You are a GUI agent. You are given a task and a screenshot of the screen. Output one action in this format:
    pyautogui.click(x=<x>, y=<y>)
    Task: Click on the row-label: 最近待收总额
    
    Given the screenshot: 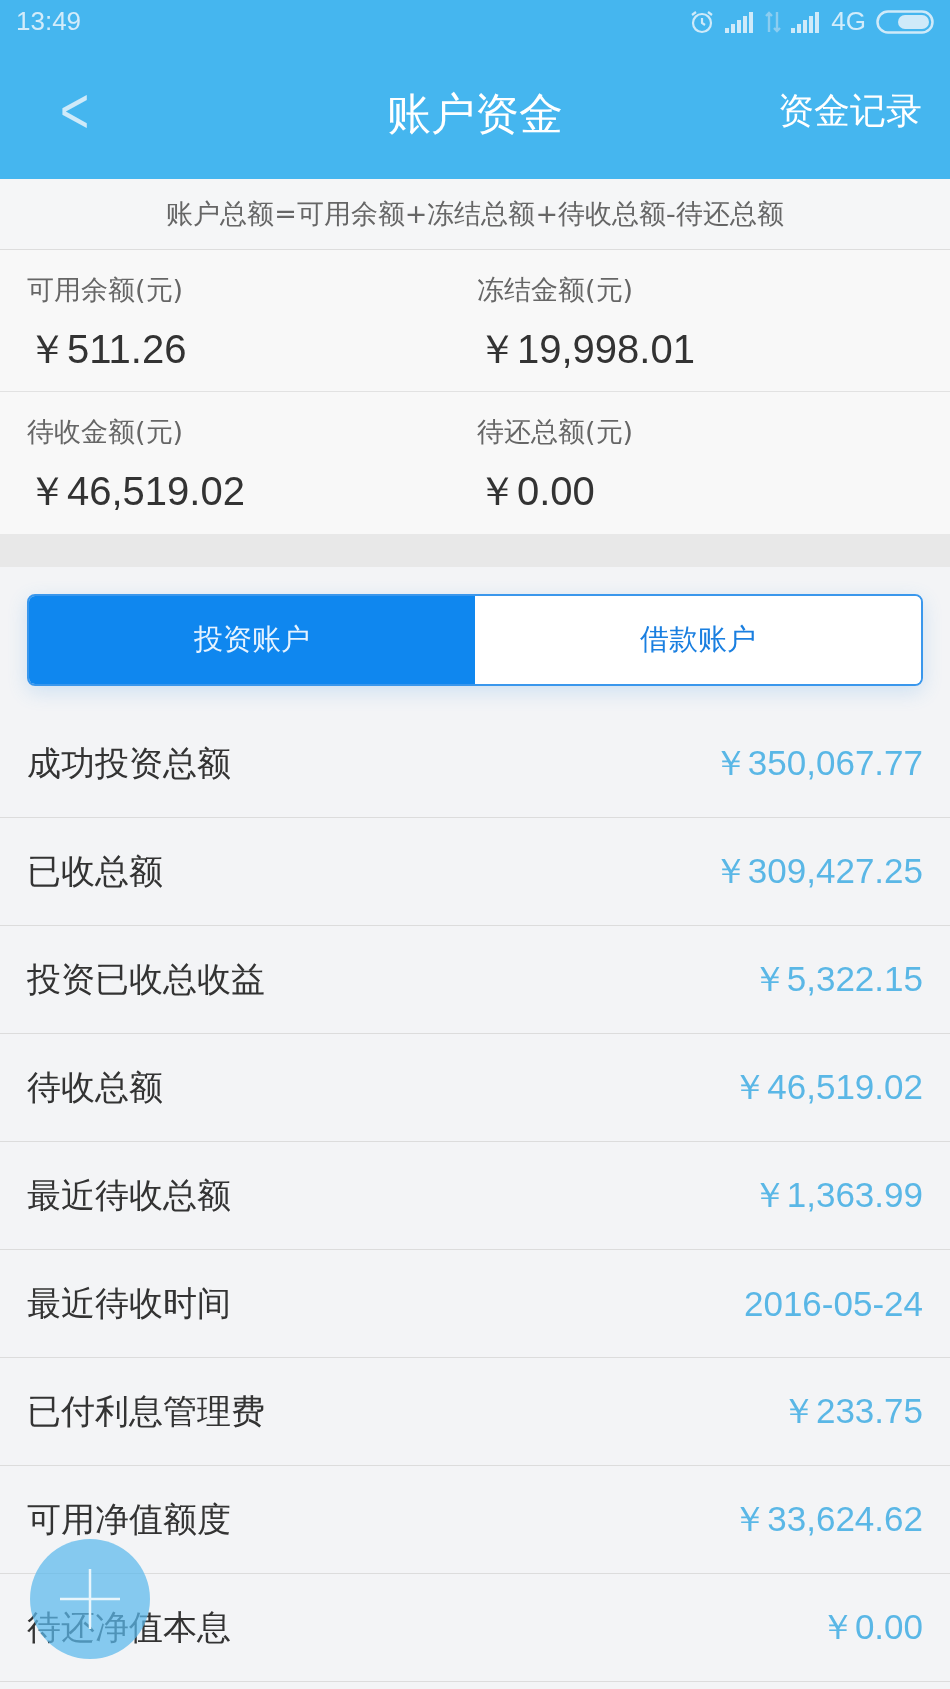 What is the action you would take?
    pyautogui.click(x=129, y=1195)
    